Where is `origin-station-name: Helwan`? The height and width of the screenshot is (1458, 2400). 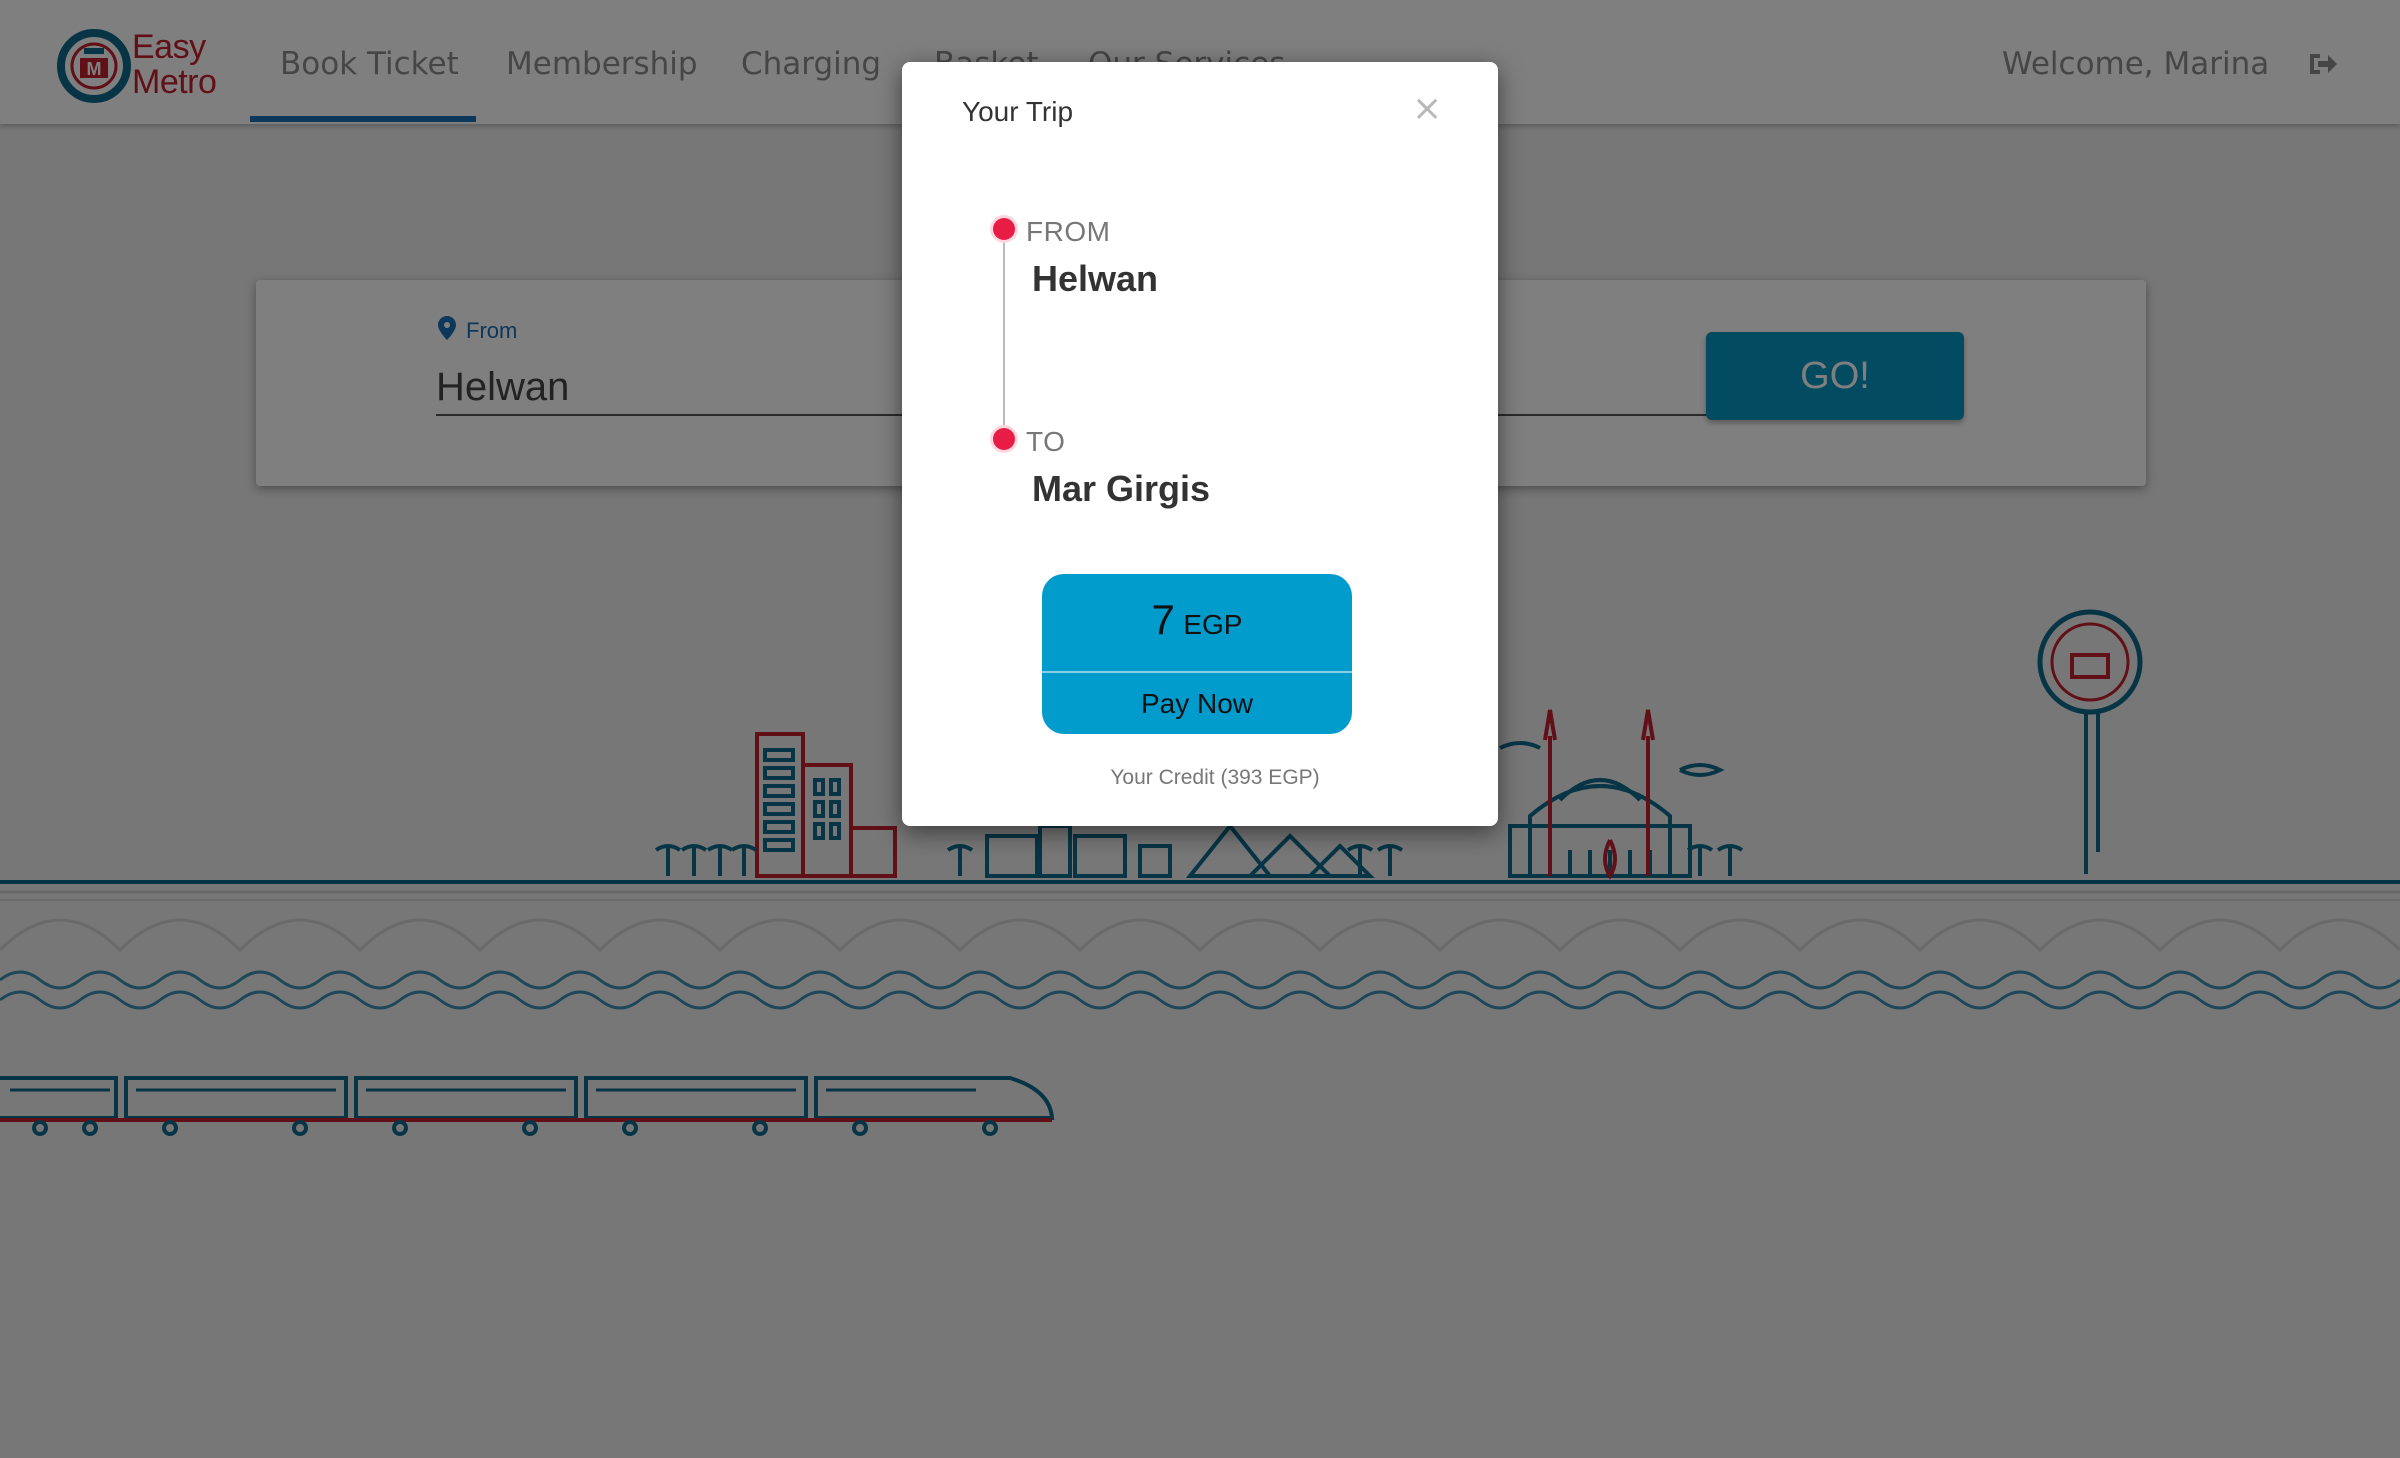 origin-station-name: Helwan is located at coordinates (1095, 278).